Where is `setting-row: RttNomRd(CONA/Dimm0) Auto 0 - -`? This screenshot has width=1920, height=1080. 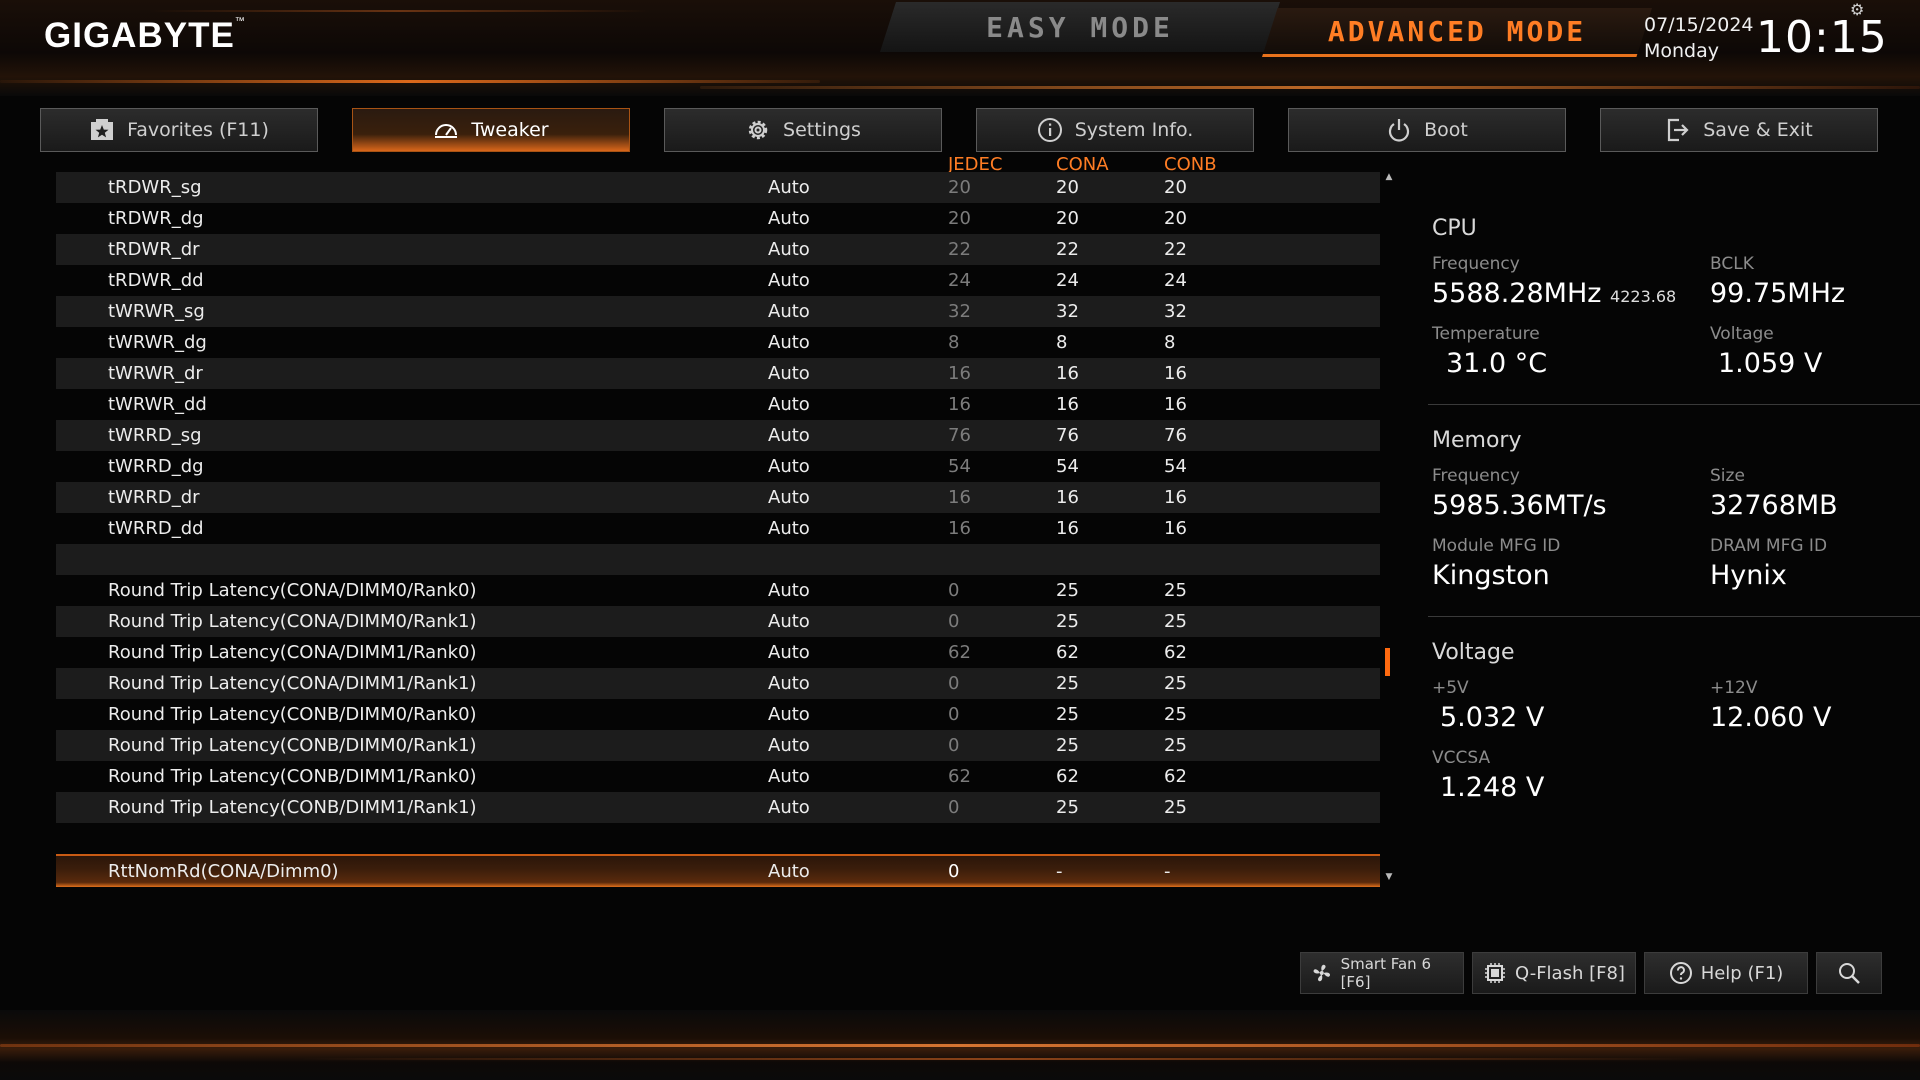
setting-row: RttNomRd(CONA/Dimm0) Auto 0 - - is located at coordinates (718, 870).